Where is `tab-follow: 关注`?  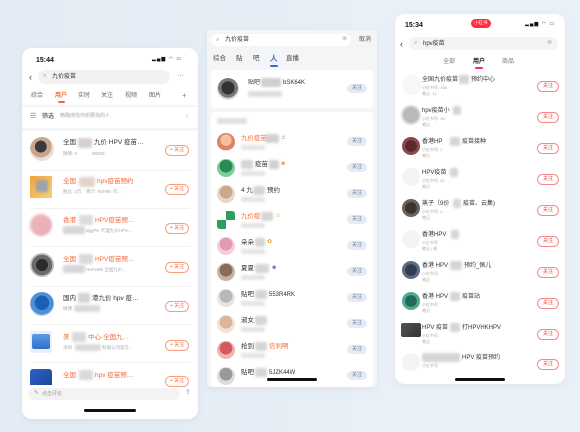
tab-follow: 关注 is located at coordinates (107, 96).